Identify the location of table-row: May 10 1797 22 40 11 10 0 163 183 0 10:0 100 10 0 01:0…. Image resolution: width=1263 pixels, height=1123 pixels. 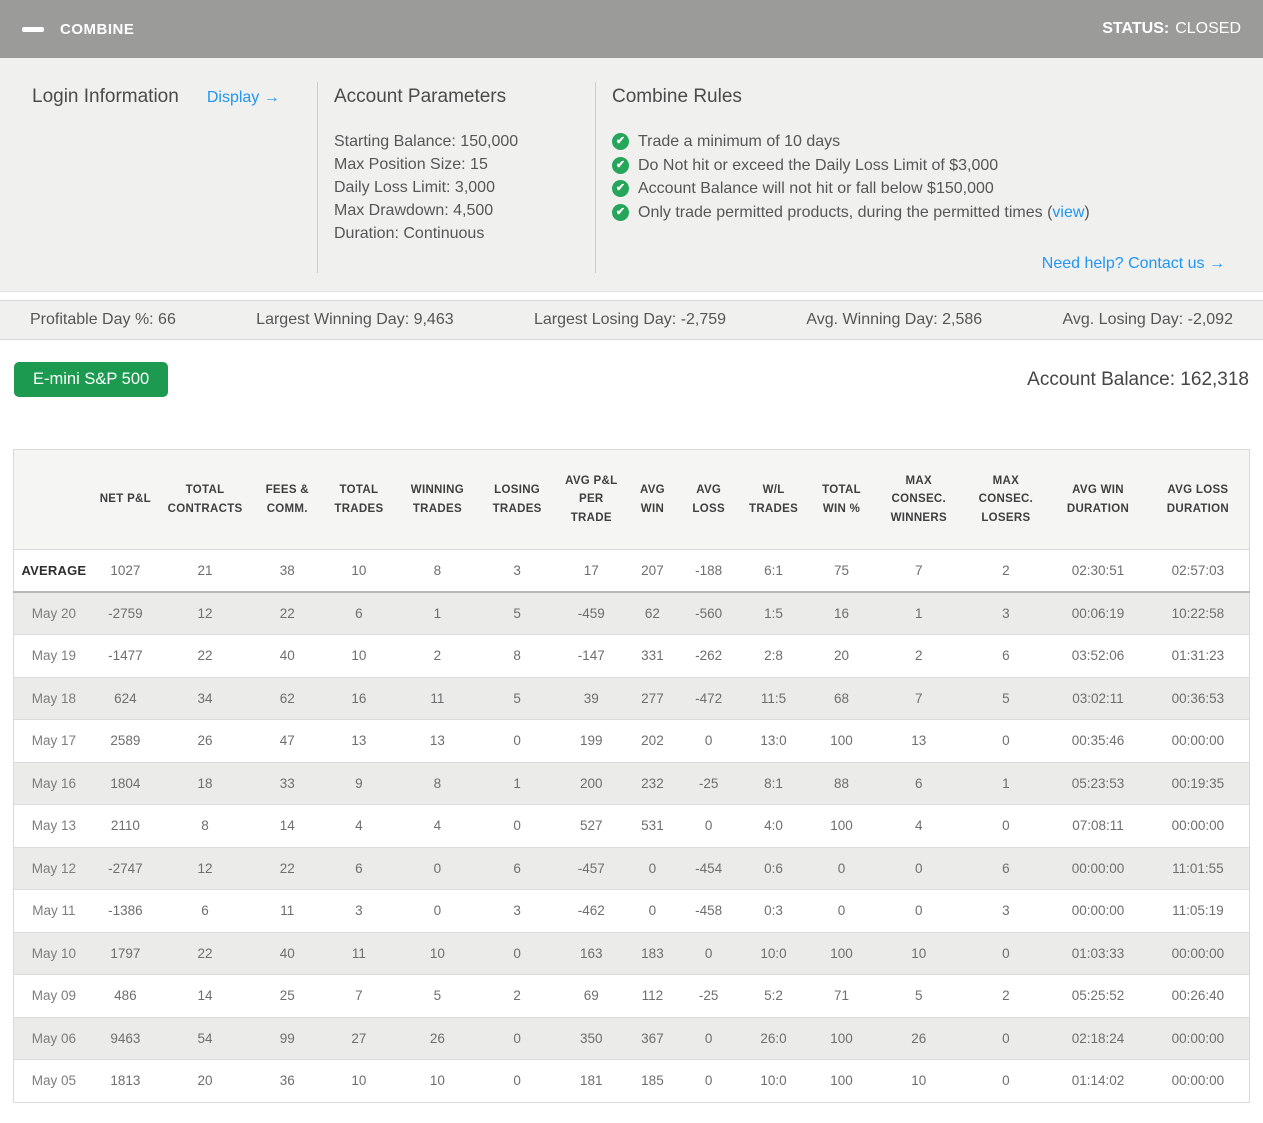
(631, 953).